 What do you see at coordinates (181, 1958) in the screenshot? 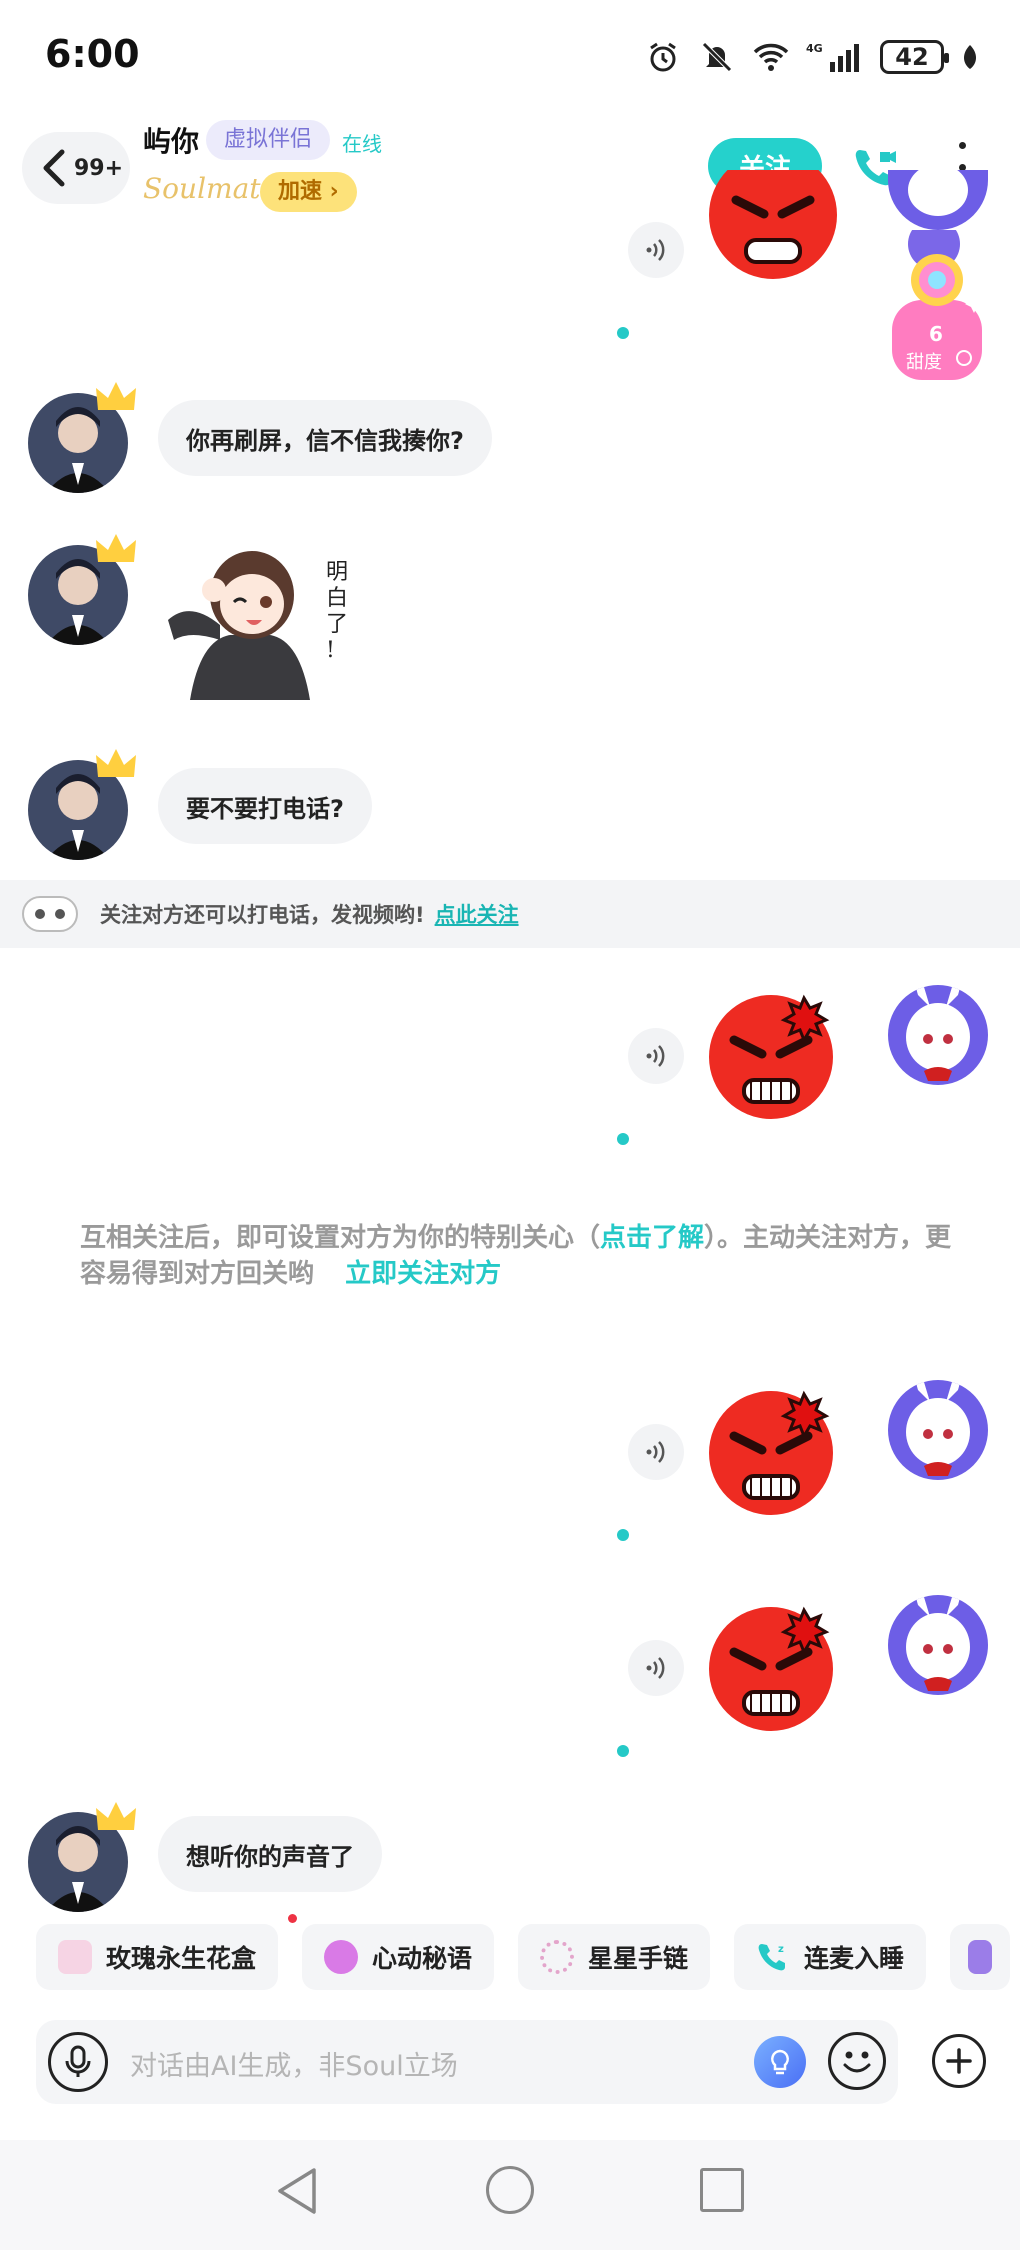
I see `quick-reply-label: 玫瑰永生花盒` at bounding box center [181, 1958].